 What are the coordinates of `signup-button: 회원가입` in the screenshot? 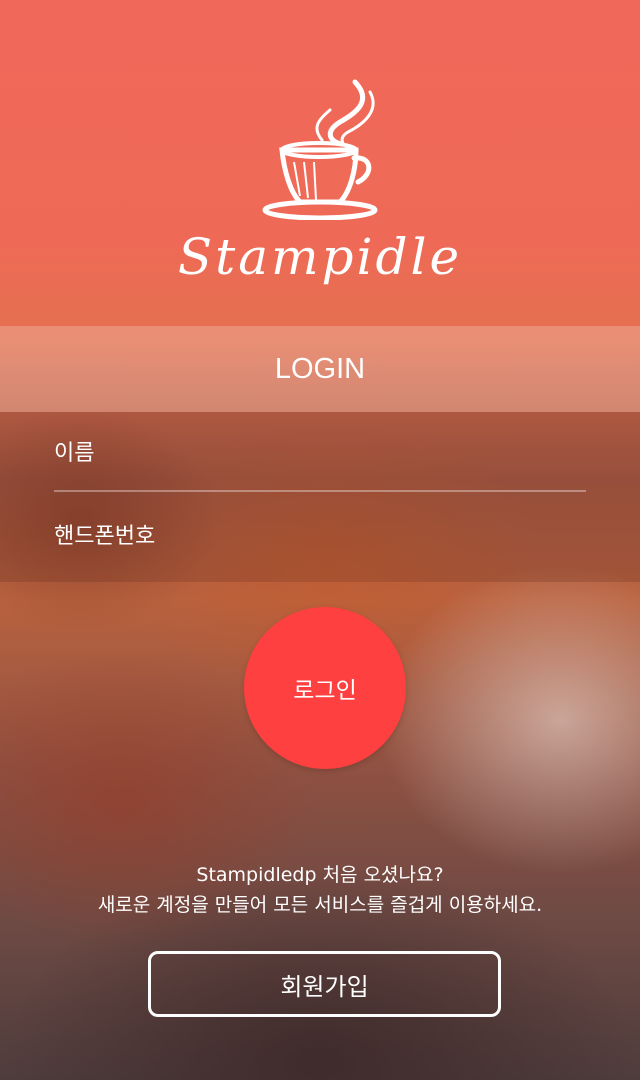 It's located at (324, 984).